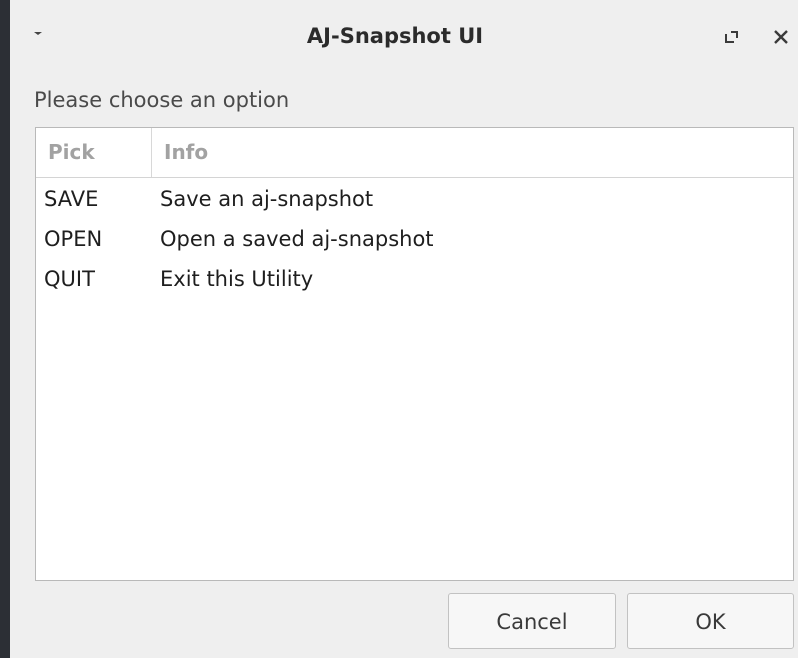 Image resolution: width=798 pixels, height=658 pixels. Describe the element at coordinates (162, 100) in the screenshot. I see `prompt-label: Please choose an option` at that location.